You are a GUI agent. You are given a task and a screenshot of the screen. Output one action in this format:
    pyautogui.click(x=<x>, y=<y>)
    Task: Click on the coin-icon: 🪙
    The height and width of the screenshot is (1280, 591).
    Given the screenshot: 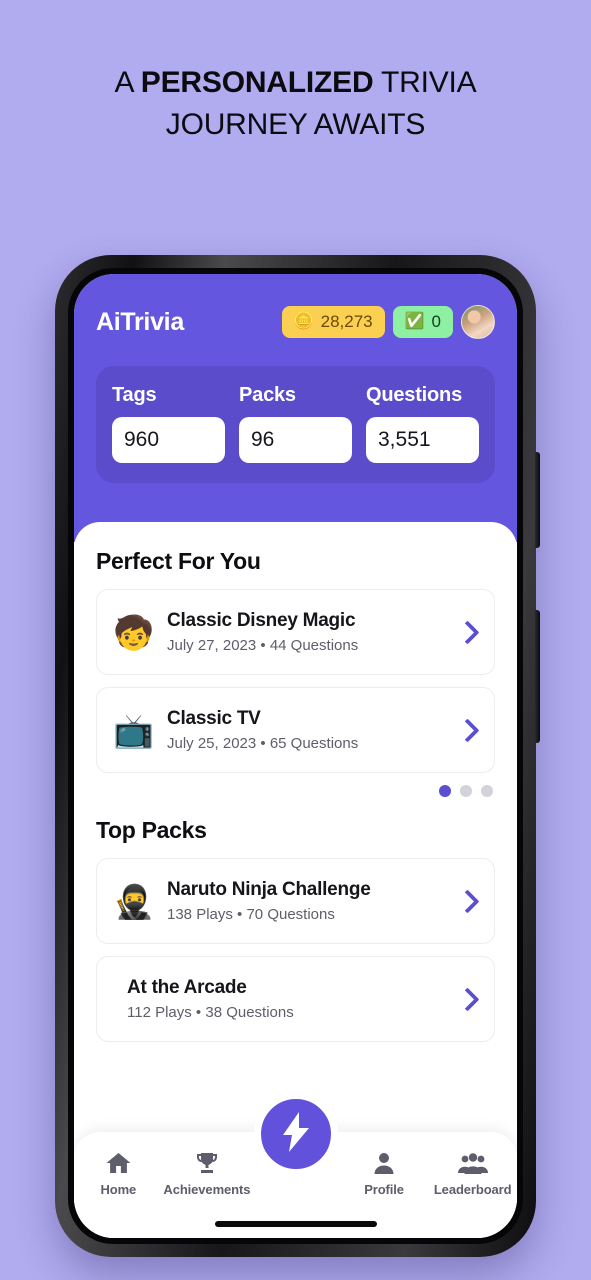 What is the action you would take?
    pyautogui.click(x=303, y=321)
    